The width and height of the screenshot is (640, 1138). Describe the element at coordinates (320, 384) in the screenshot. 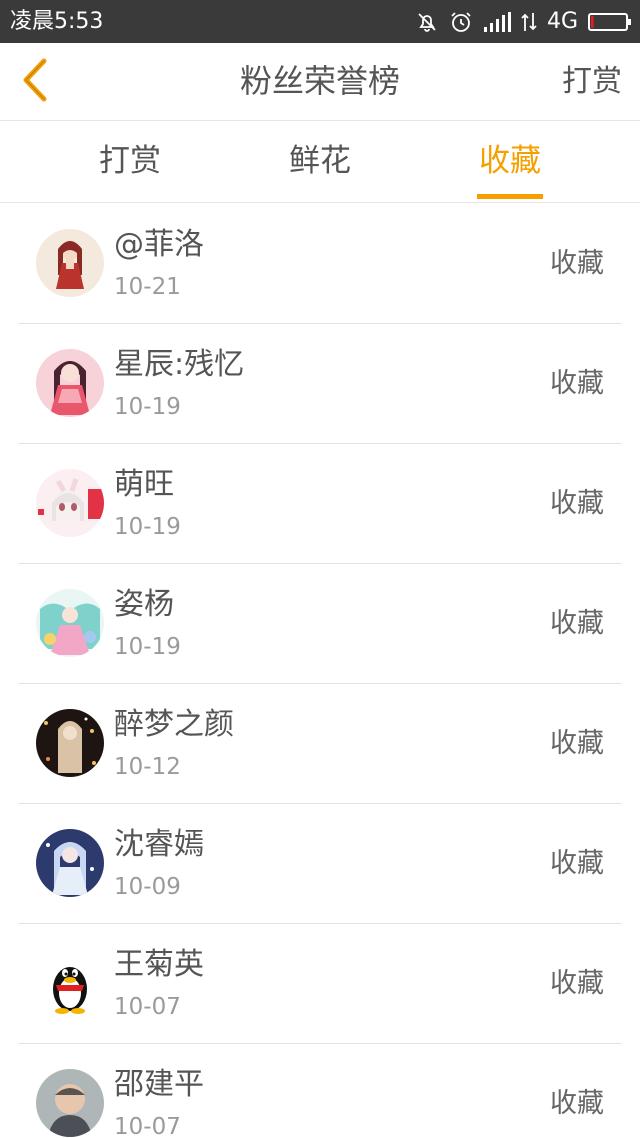

I see `list-item: 星辰:残忆 10-19 收藏` at that location.